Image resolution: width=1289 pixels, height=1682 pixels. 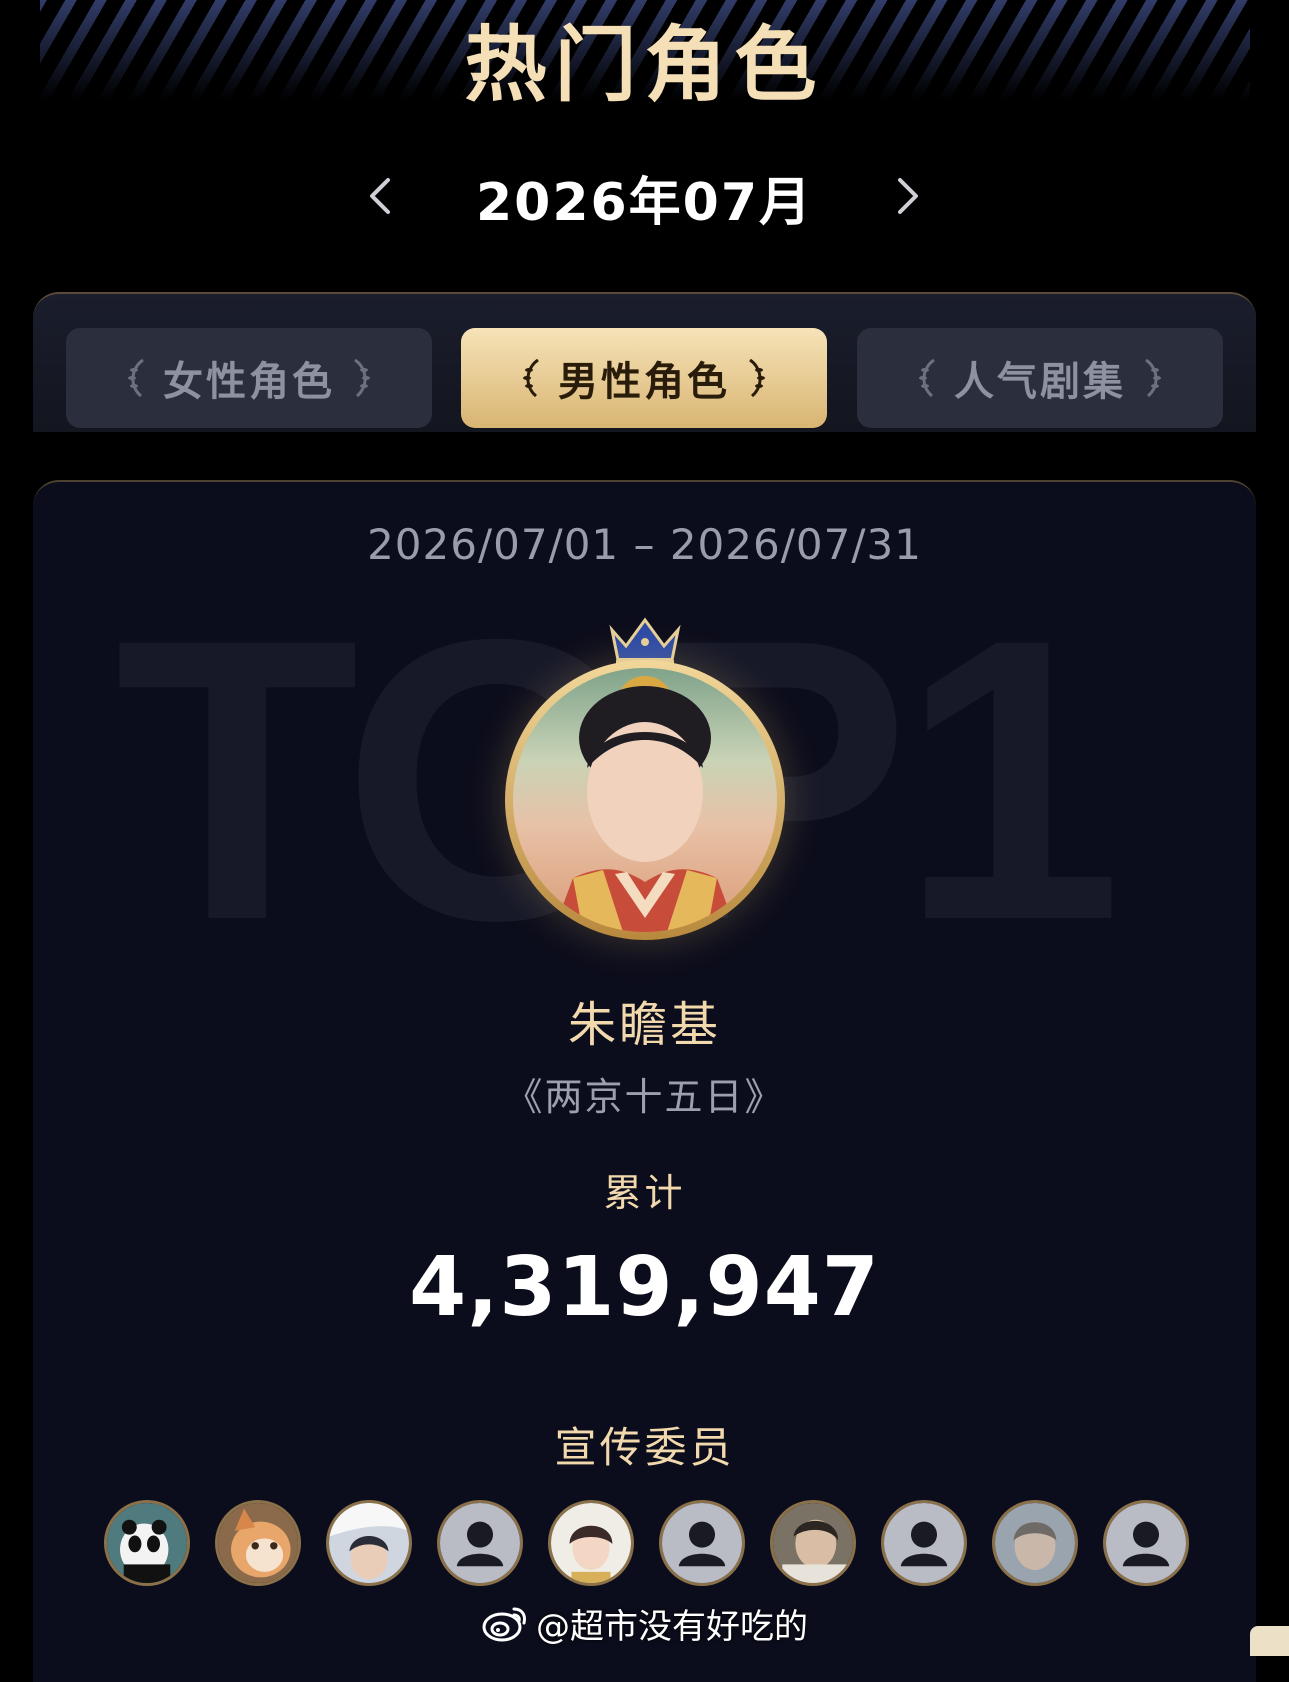 I want to click on promoter-avatar-cat, so click(x=258, y=1543).